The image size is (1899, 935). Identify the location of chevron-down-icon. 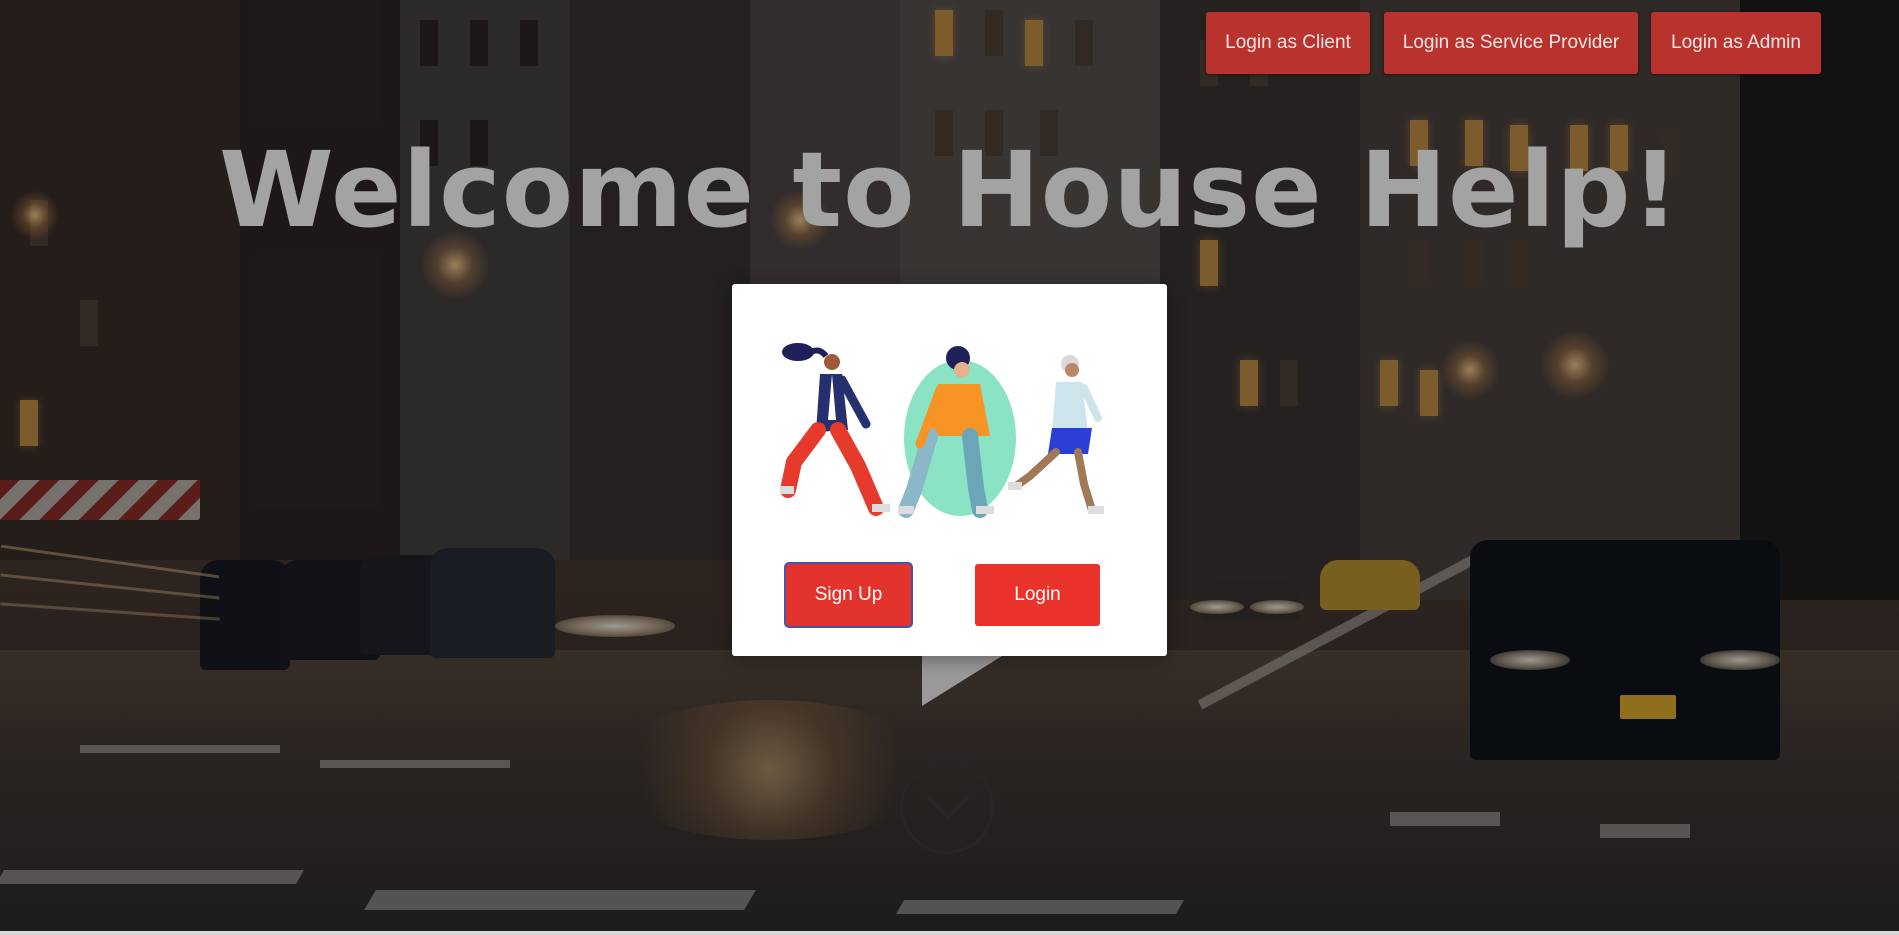
(948, 807).